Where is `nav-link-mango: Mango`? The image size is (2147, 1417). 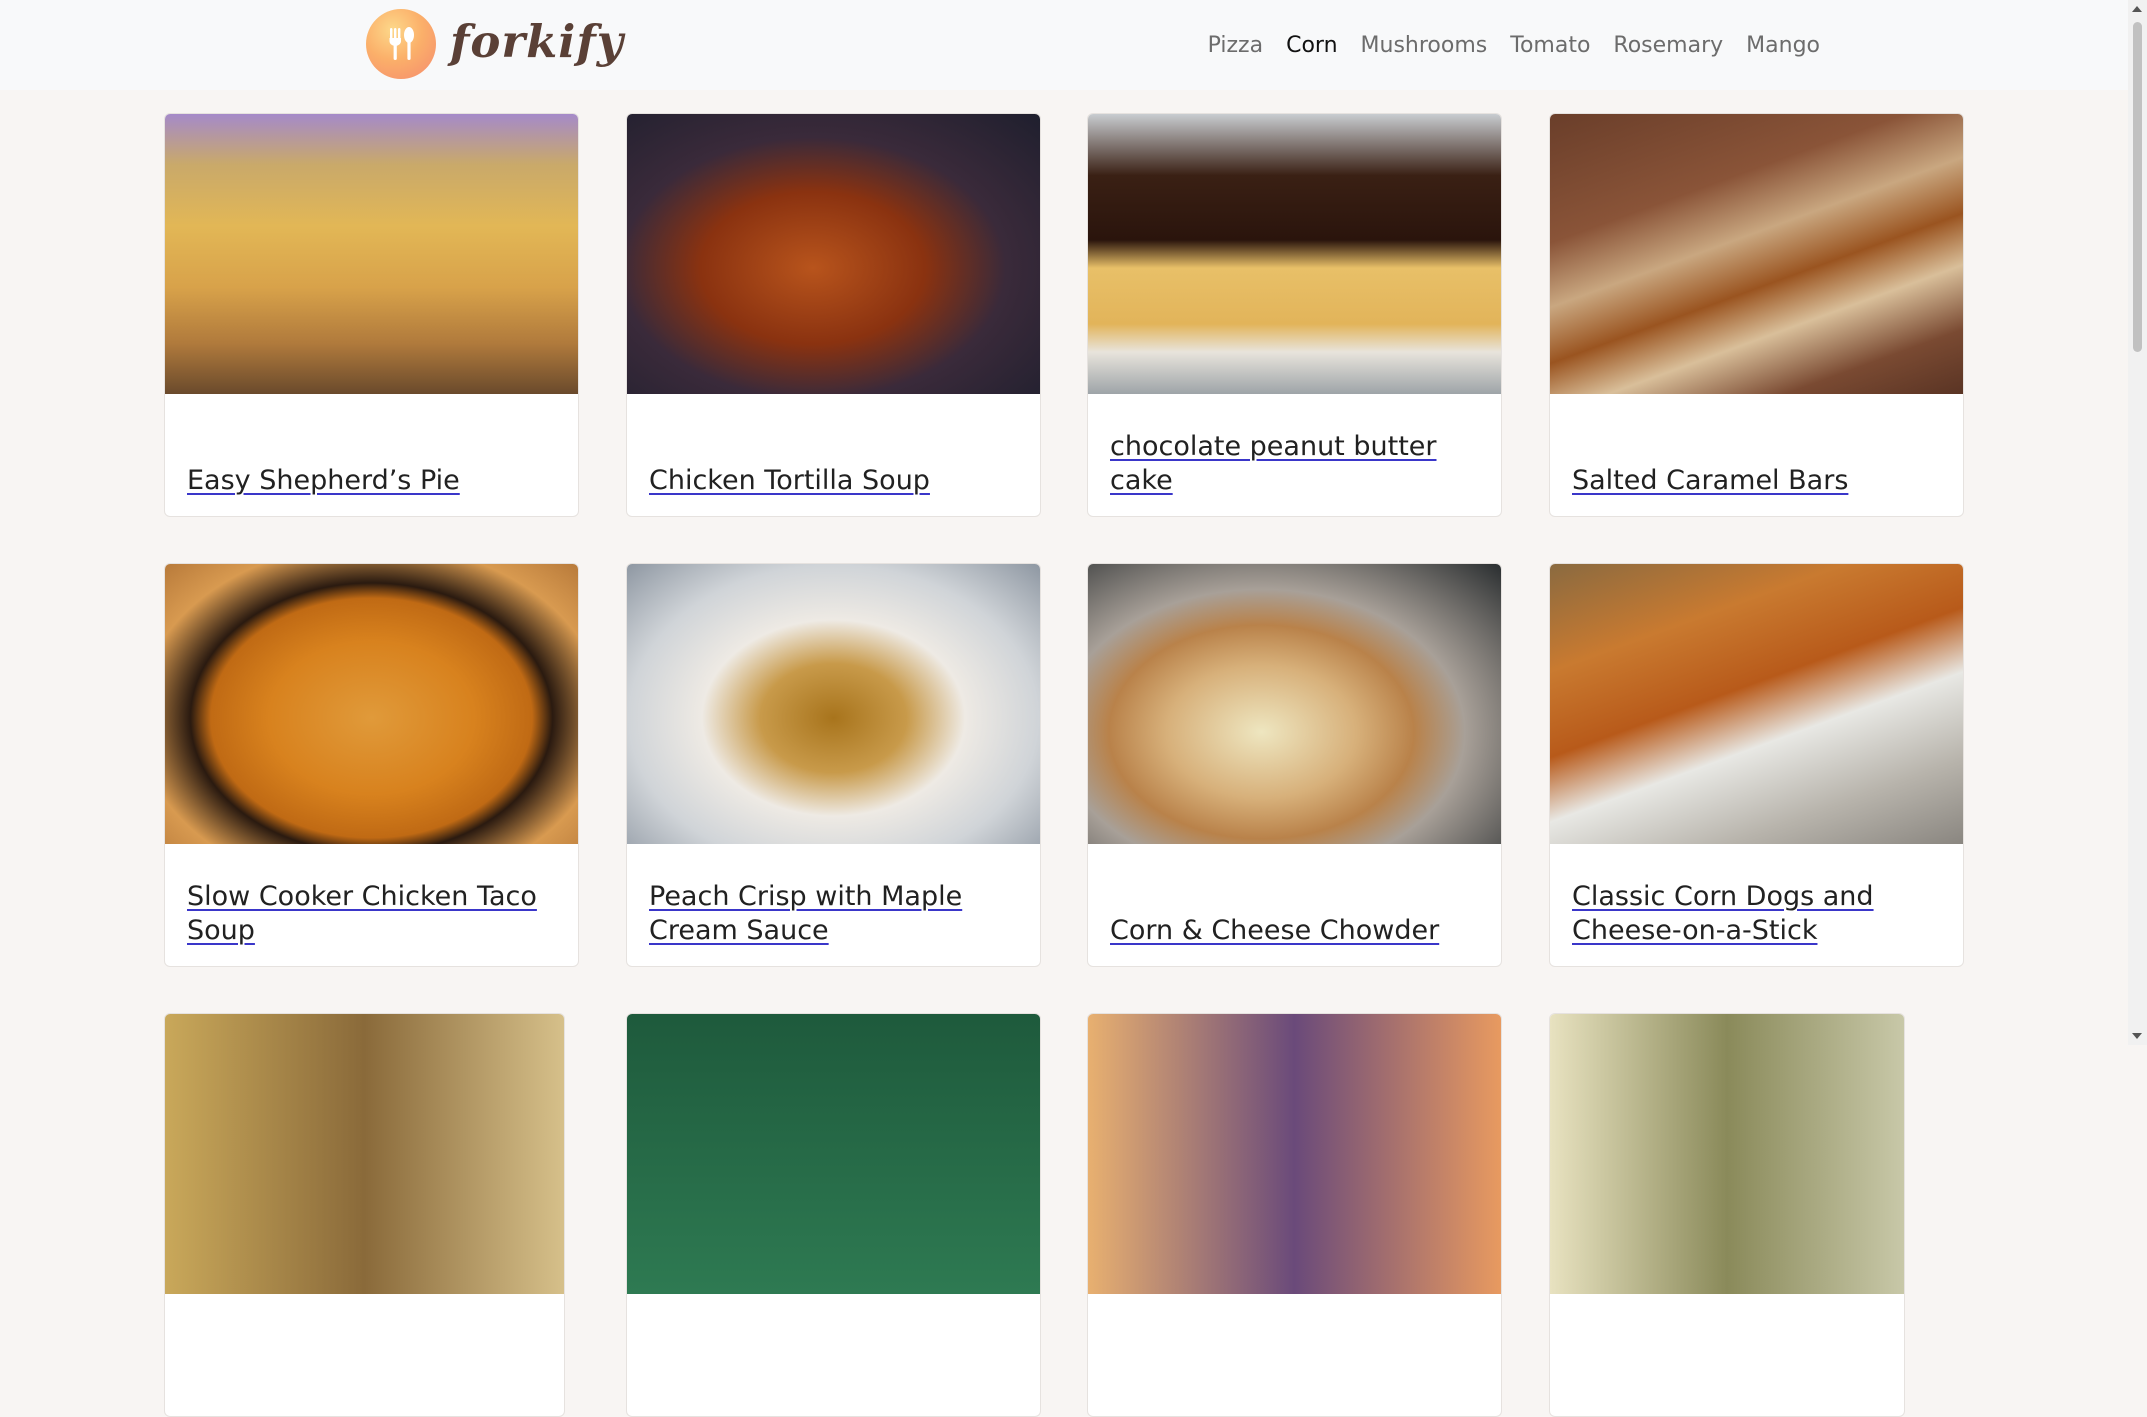
nav-link-mango: Mango is located at coordinates (1783, 45).